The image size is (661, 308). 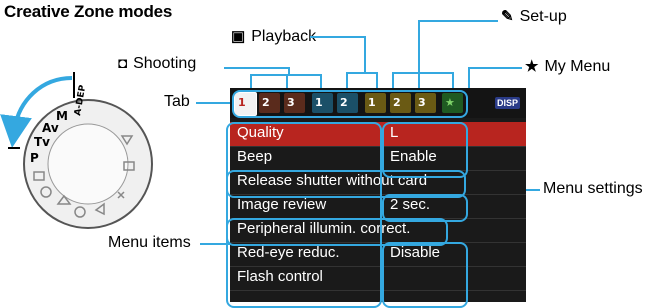 I want to click on setup-leader, so click(x=458, y=21).